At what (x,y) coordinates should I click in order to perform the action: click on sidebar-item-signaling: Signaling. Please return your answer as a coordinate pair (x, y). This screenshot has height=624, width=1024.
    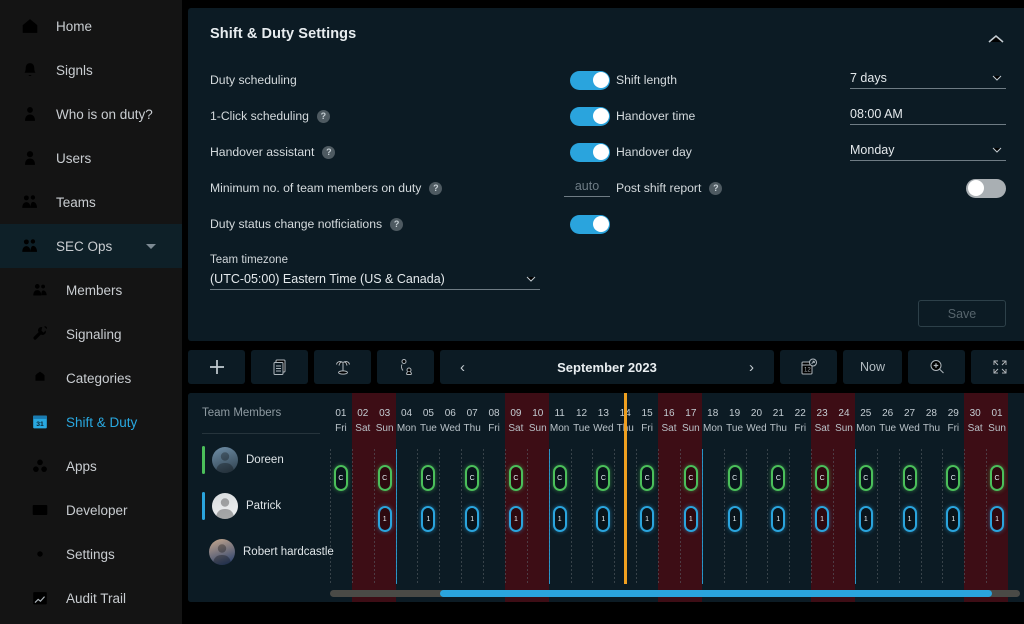
    Looking at the image, I should click on (91, 334).